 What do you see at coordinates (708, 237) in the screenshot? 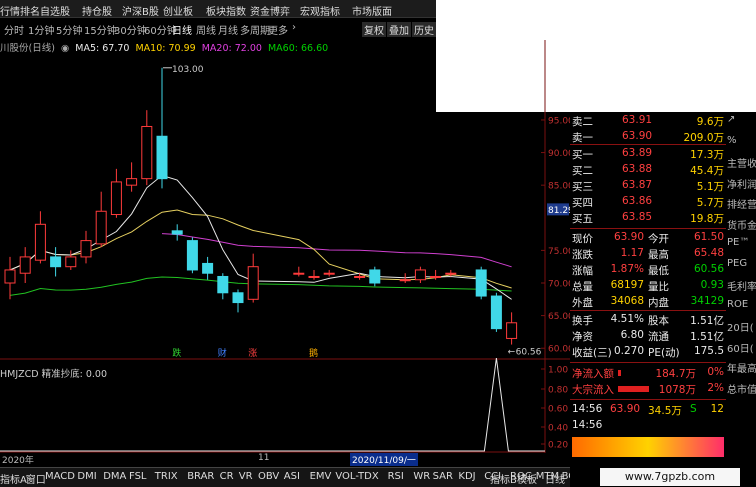
I see `stat-value: 61.50` at bounding box center [708, 237].